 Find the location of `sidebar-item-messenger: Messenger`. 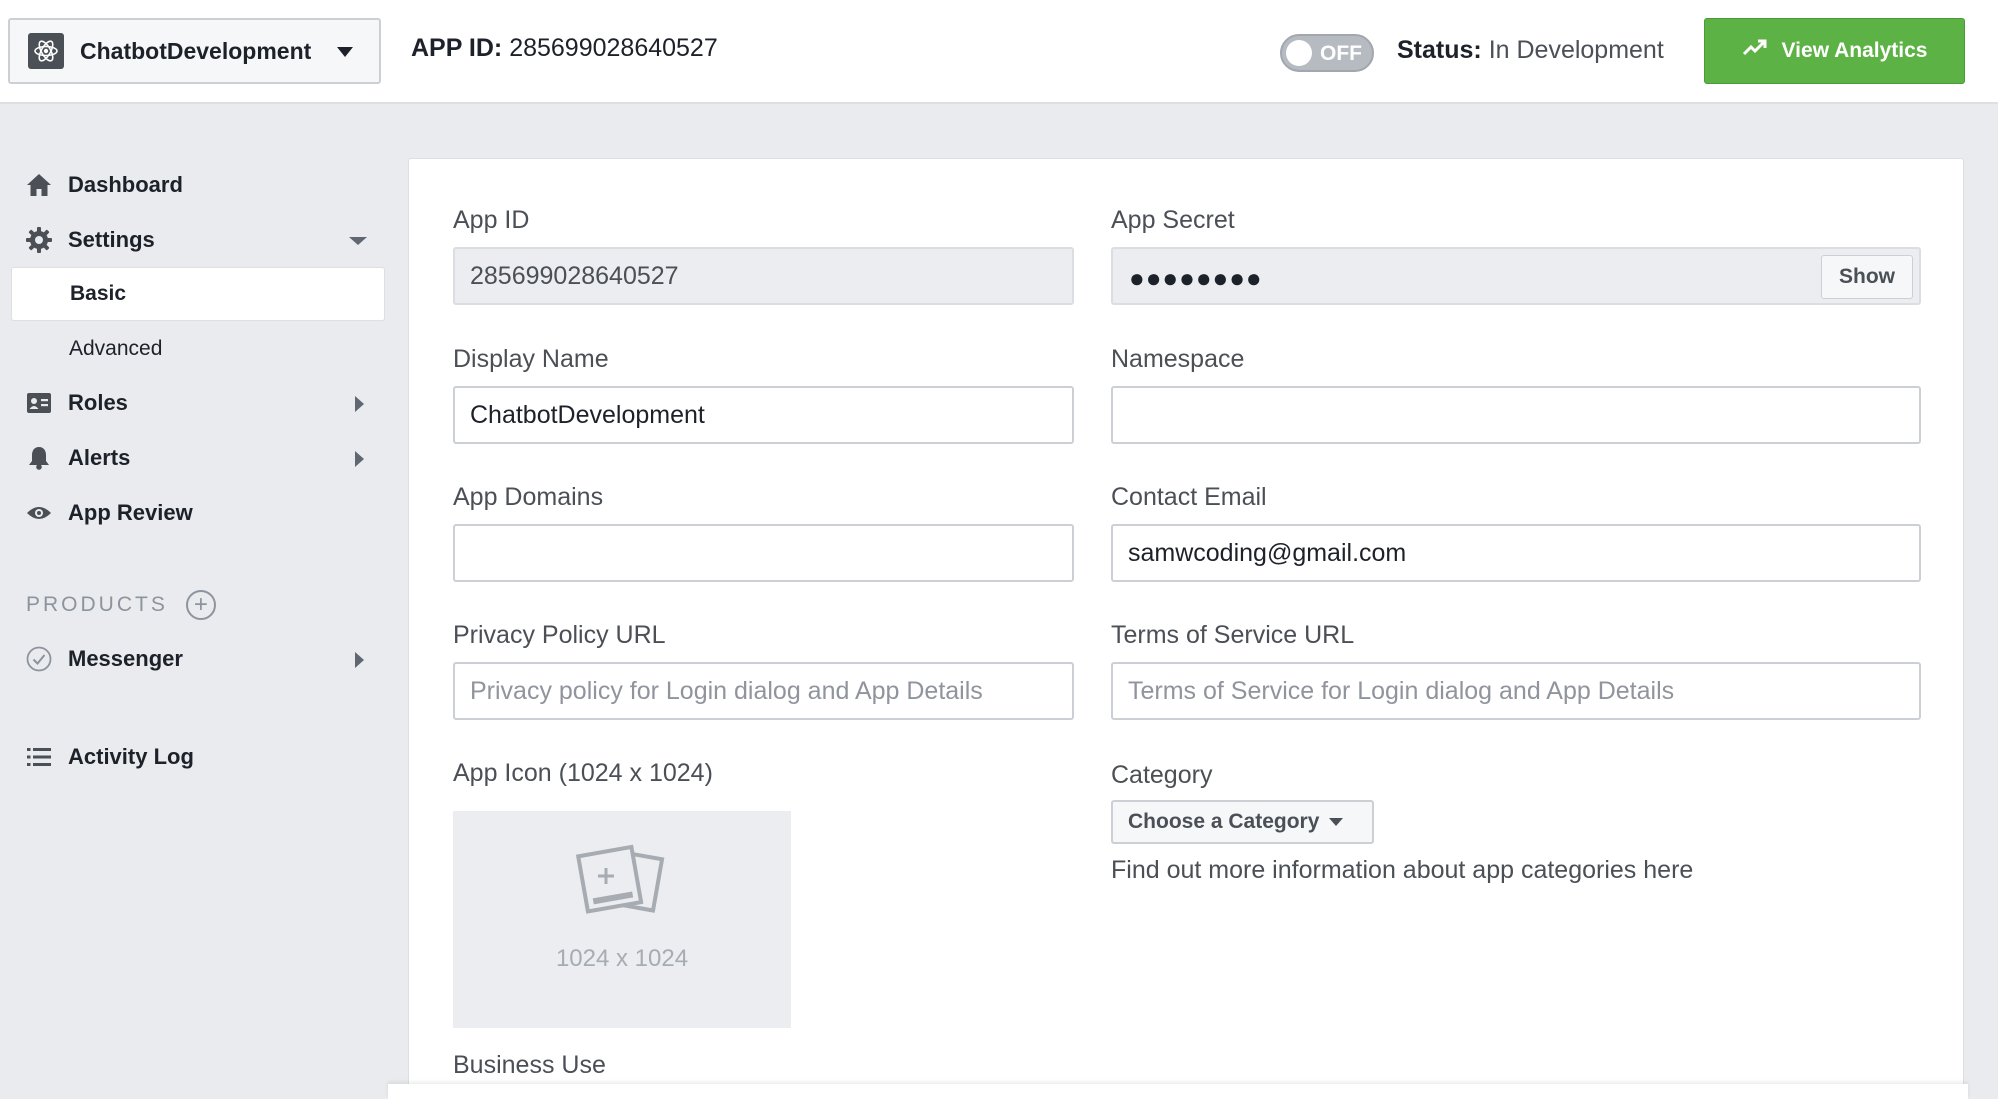

sidebar-item-messenger: Messenger is located at coordinates (195, 659).